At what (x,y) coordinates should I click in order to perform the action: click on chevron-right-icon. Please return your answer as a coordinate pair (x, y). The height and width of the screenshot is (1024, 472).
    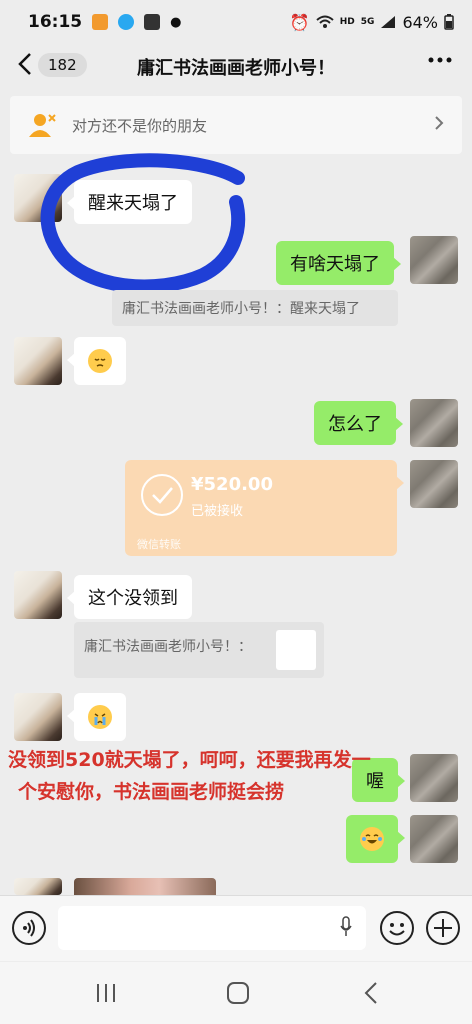
    Looking at the image, I should click on (439, 124).